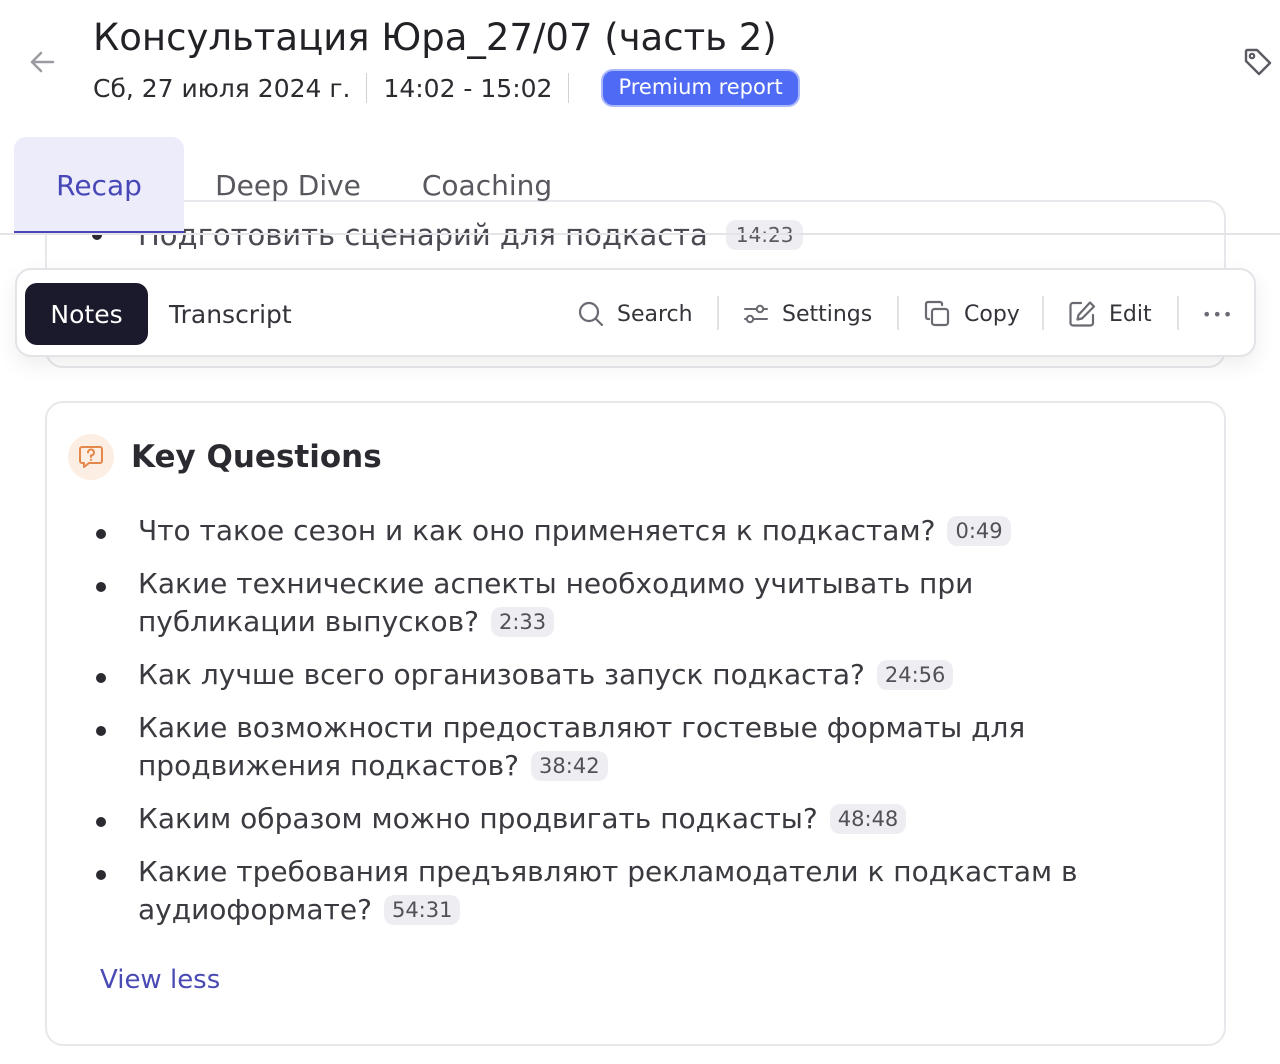 The height and width of the screenshot is (1064, 1280). Describe the element at coordinates (244, 314) in the screenshot. I see `transcript-toggle: Transcript` at that location.